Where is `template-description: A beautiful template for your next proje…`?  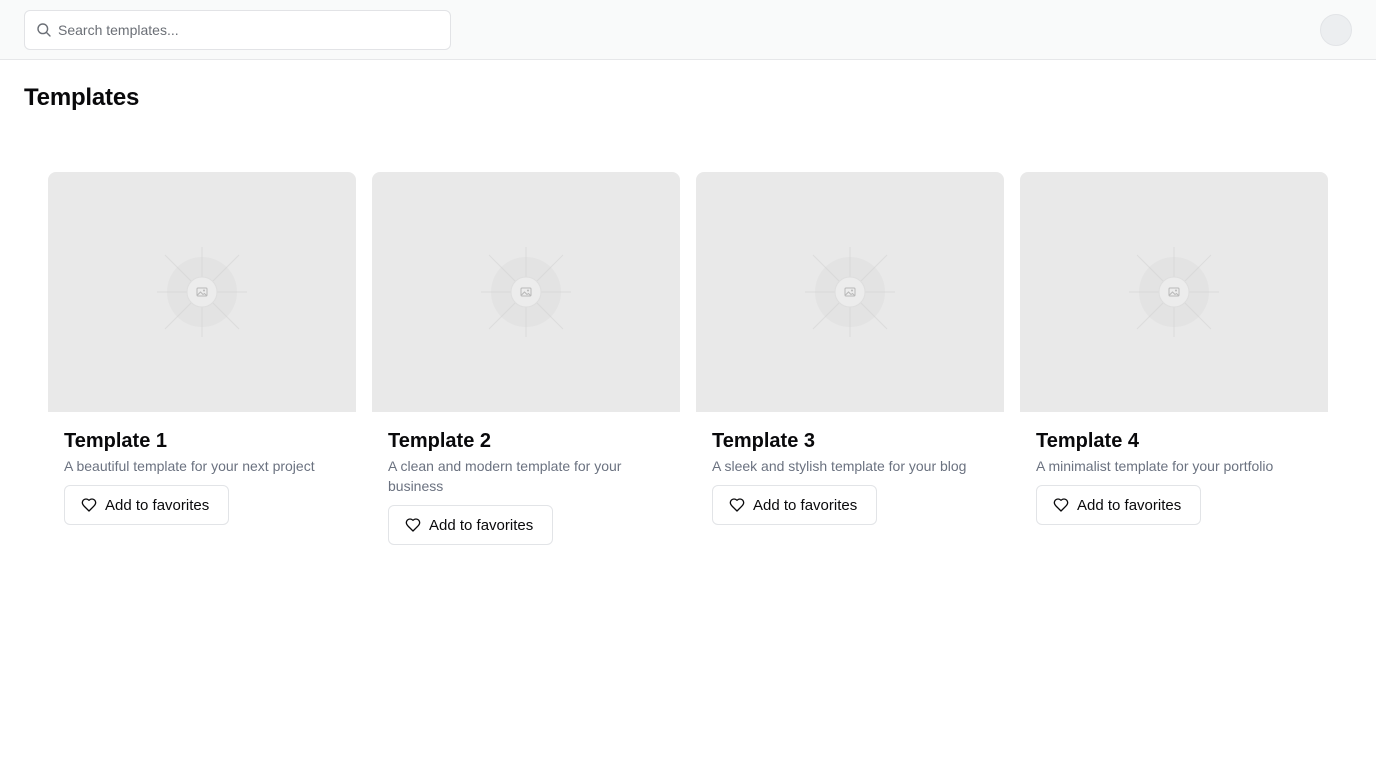
template-description: A beautiful template for your next proje… is located at coordinates (189, 466).